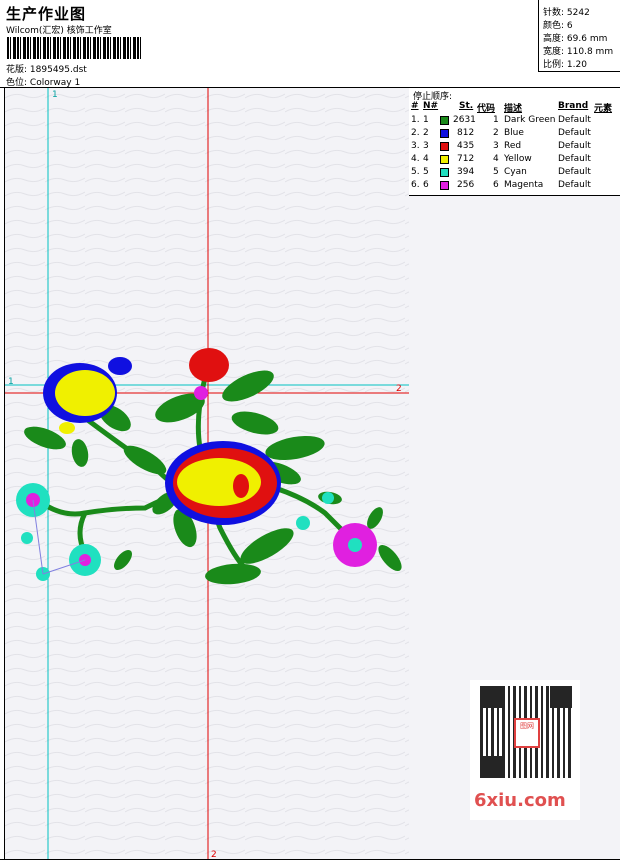  Describe the element at coordinates (514, 173) in the screenshot. I see `table-row: 5. 5 394 5 Cyan Default` at that location.